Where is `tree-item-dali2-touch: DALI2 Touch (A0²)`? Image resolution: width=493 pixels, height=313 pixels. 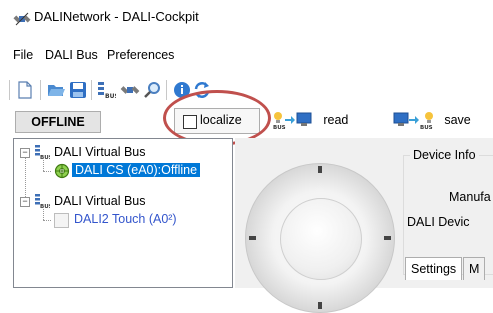
tree-item-dali2-touch: DALI2 Touch (A0²) is located at coordinates (125, 219).